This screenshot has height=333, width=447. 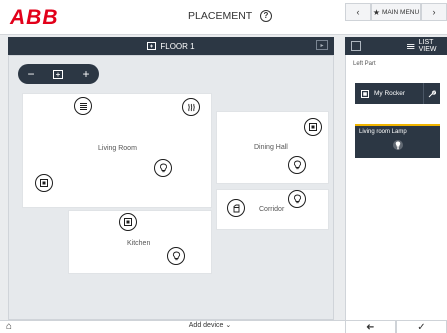 I want to click on page-title-wrap: PLACEMENT ?, so click(x=230, y=16).